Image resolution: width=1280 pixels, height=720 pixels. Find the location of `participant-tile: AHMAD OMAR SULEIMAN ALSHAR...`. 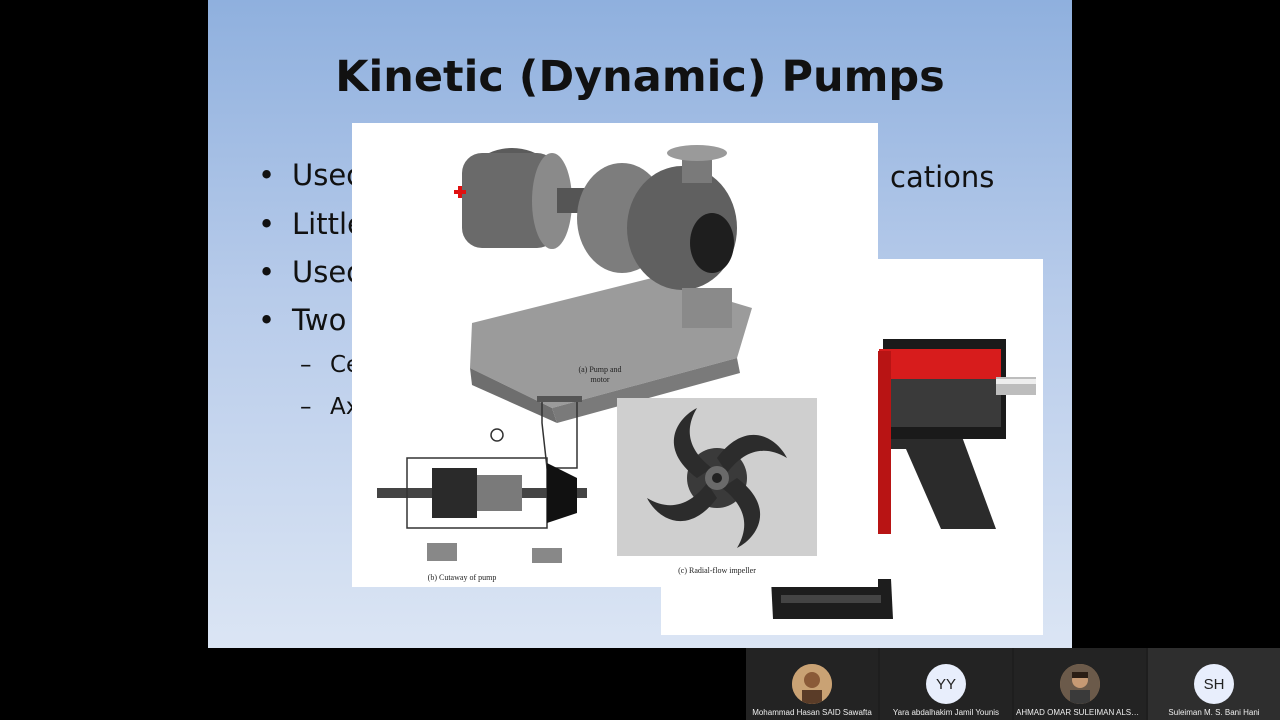

participant-tile: AHMAD OMAR SULEIMAN ALSHAR... is located at coordinates (1080, 684).